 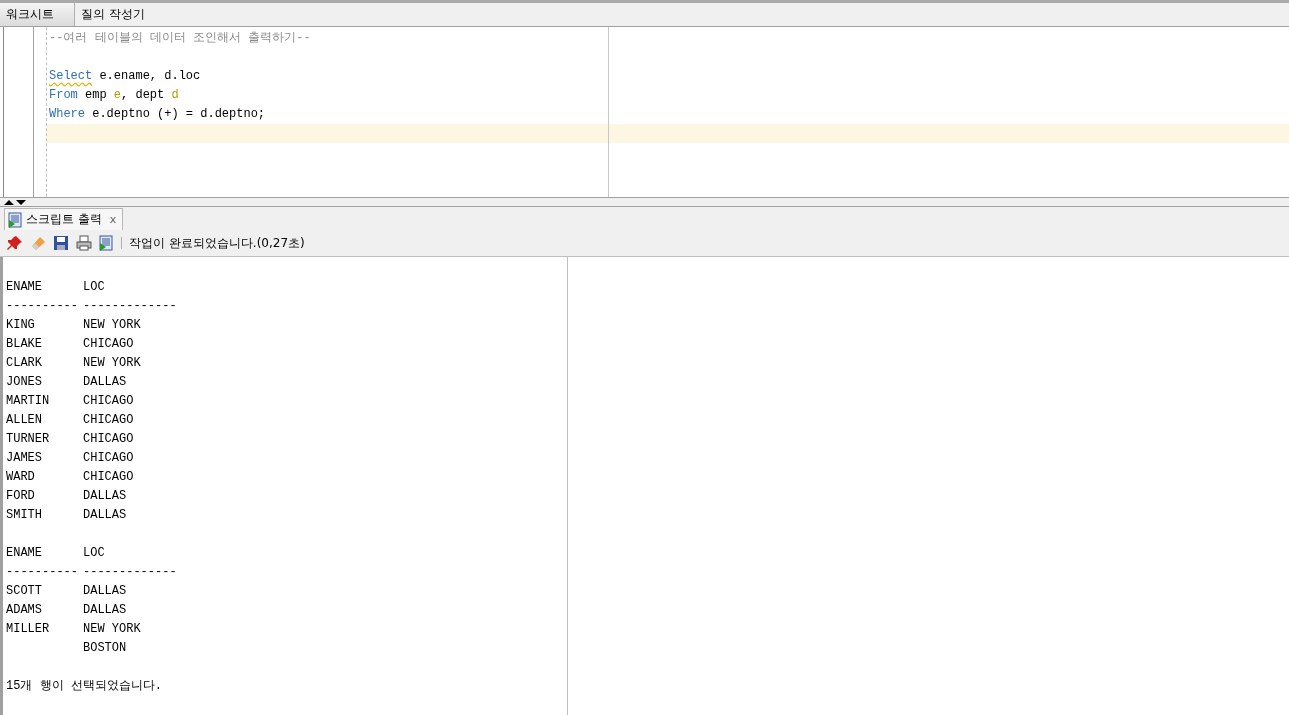 What do you see at coordinates (24, 610) in the screenshot?
I see `output-cell: ADAMS` at bounding box center [24, 610].